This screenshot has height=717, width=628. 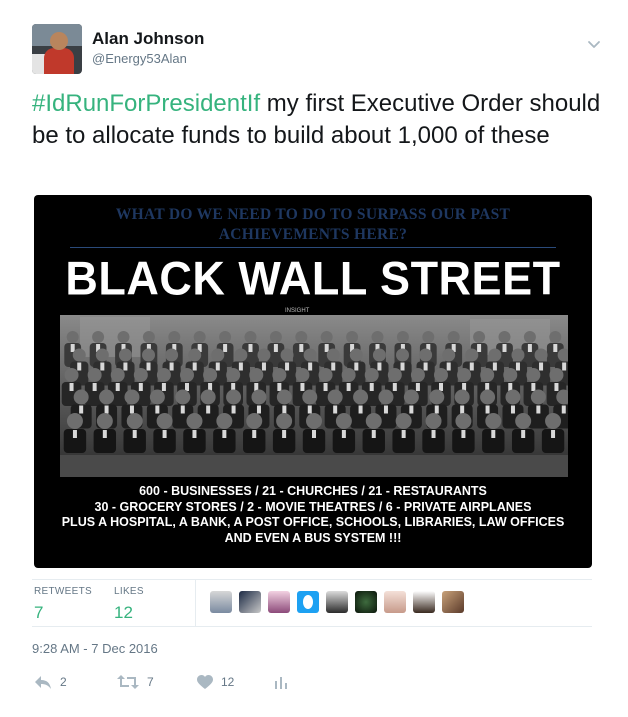 I want to click on tweet-stats: RETWEETS 7 LIKES 12, so click(x=312, y=603).